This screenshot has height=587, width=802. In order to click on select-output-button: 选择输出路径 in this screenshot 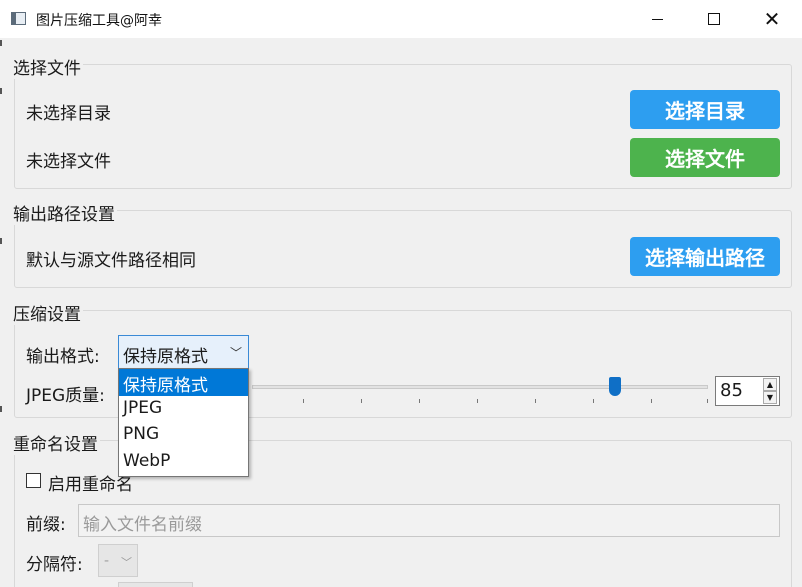, I will do `click(705, 256)`.